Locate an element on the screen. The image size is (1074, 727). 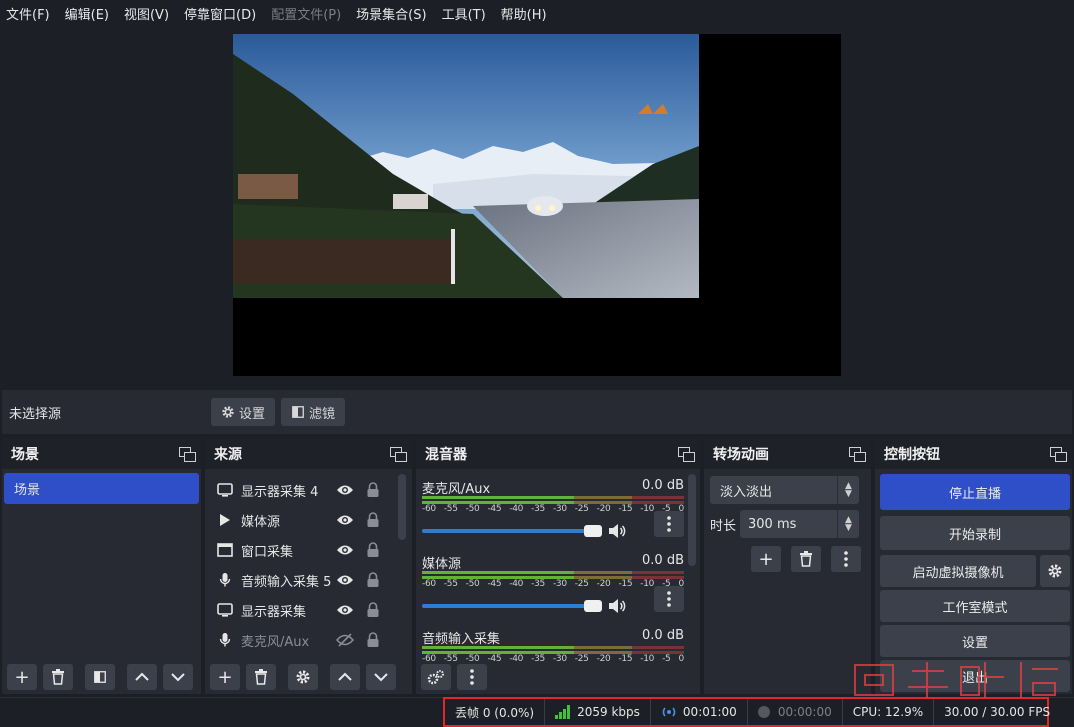
meter-tick-label: -25 is located at coordinates (581, 584).